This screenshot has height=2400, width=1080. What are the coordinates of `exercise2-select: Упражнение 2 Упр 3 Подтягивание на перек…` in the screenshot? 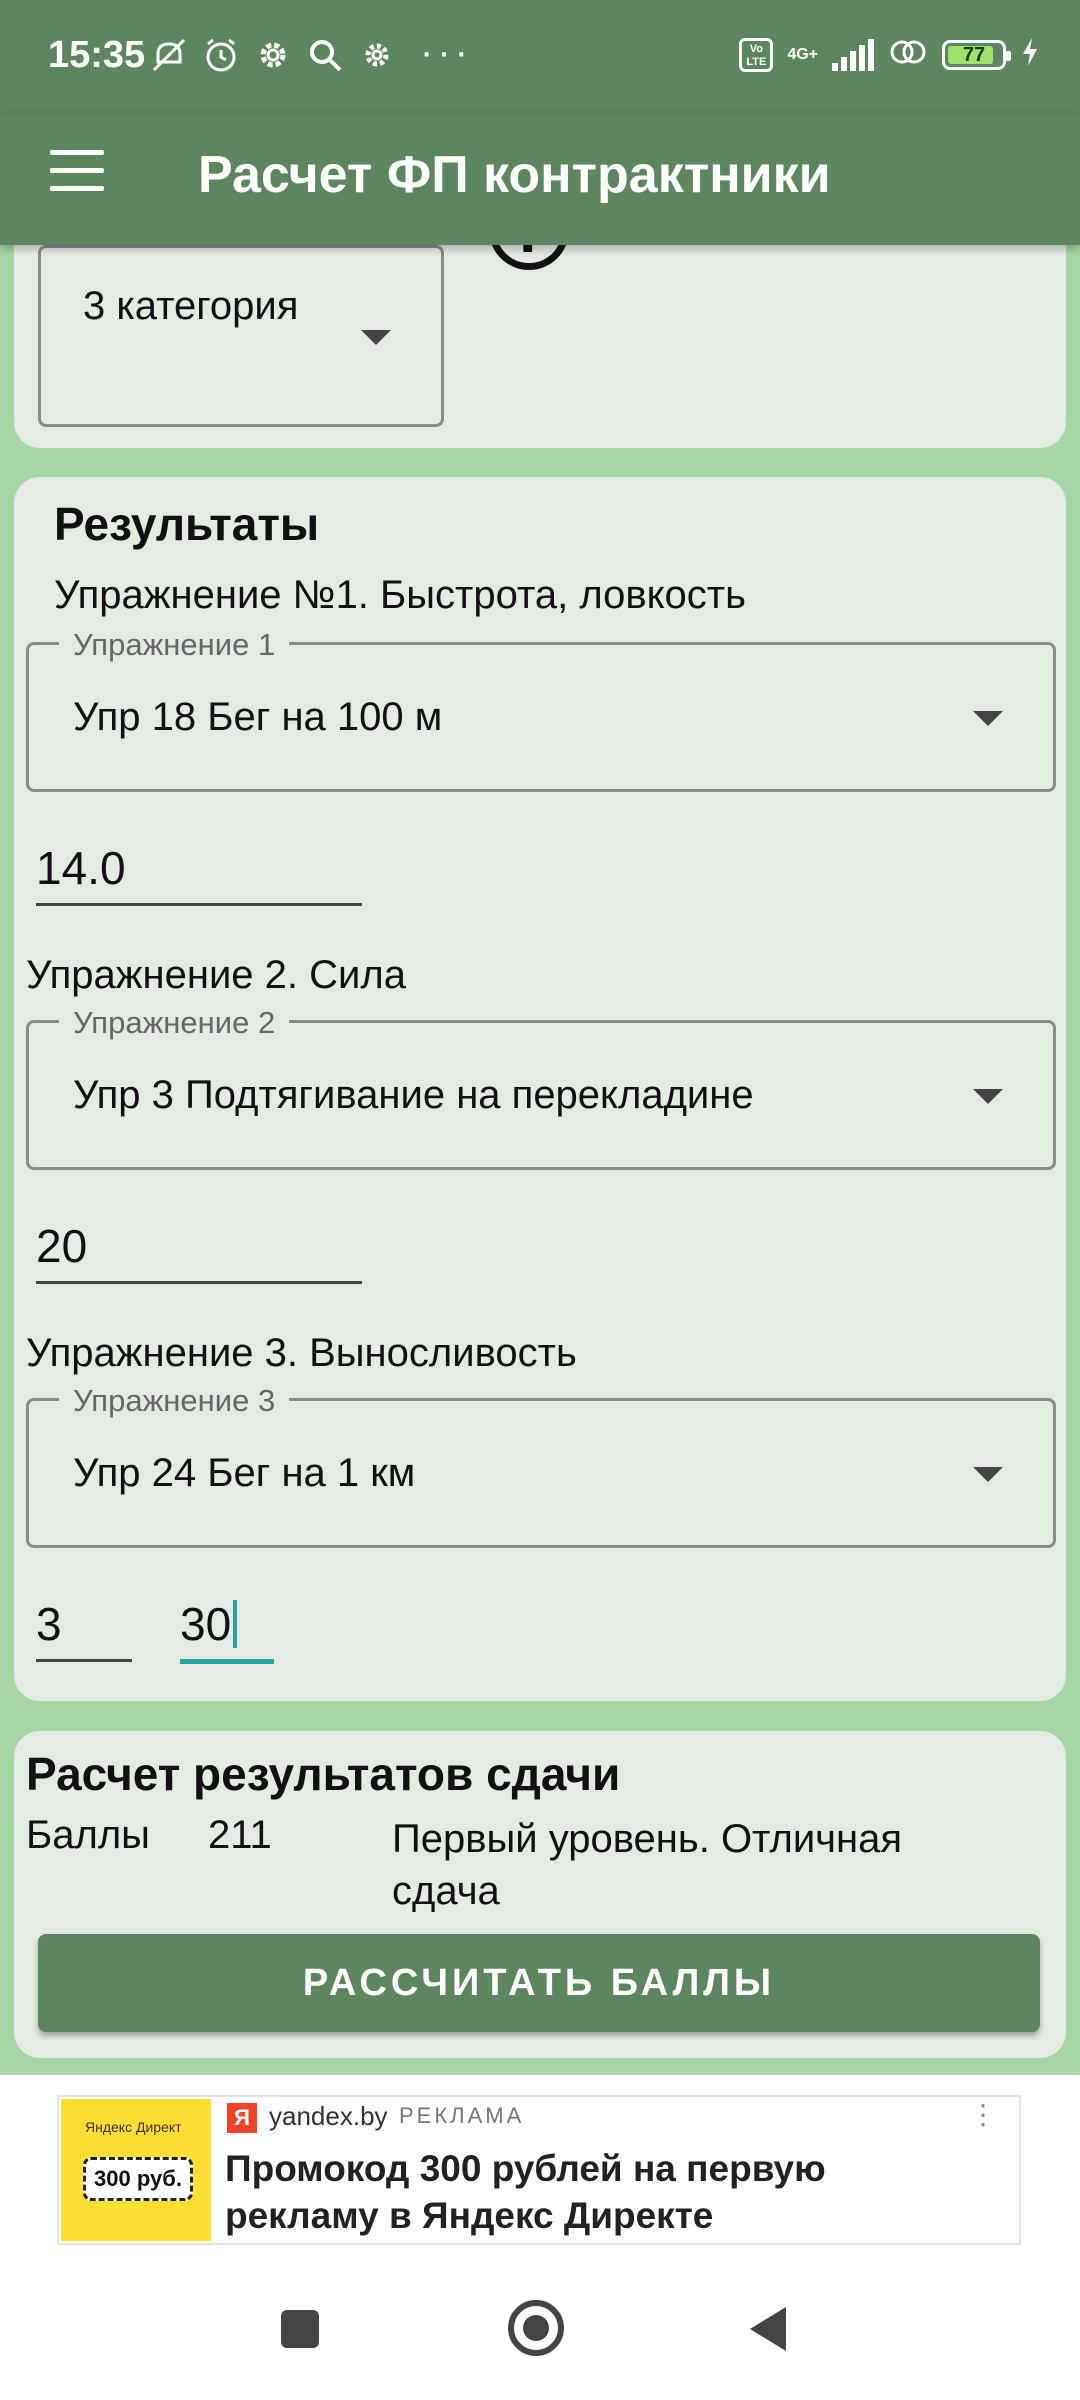 It's located at (541, 1087).